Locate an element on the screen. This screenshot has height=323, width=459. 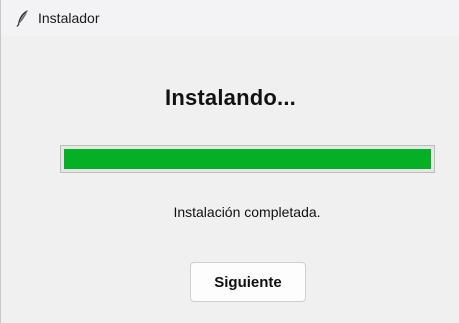
progress-bar is located at coordinates (247, 159).